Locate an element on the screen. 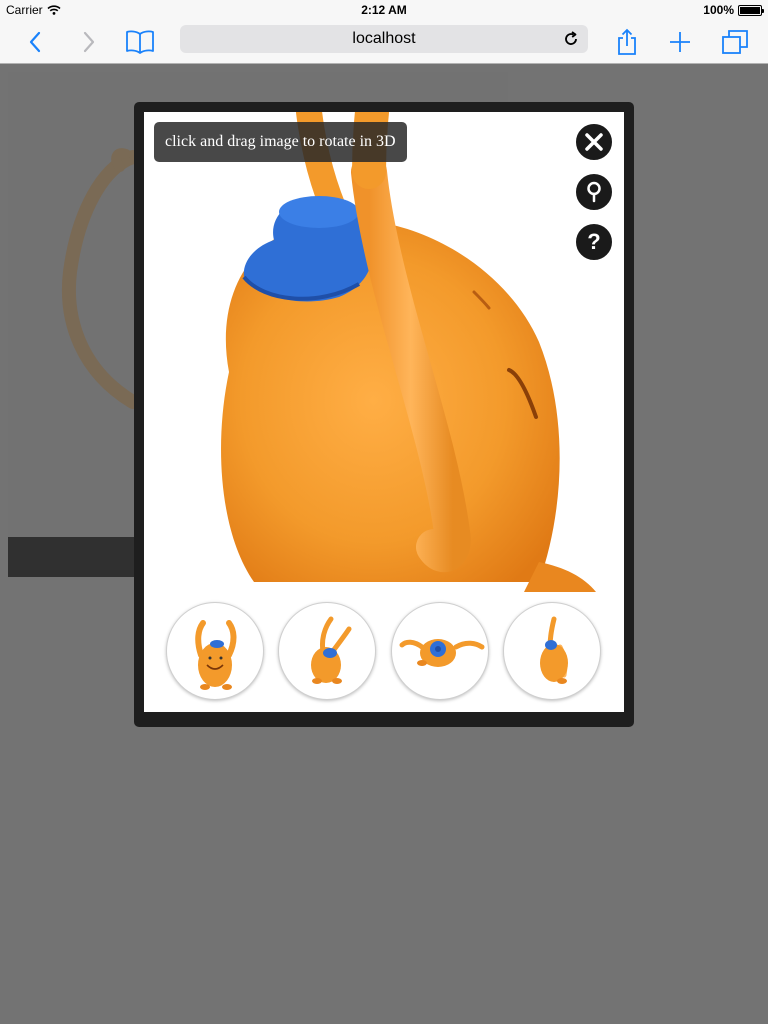 The height and width of the screenshot is (1024, 768). zoom-icon is located at coordinates (594, 192).